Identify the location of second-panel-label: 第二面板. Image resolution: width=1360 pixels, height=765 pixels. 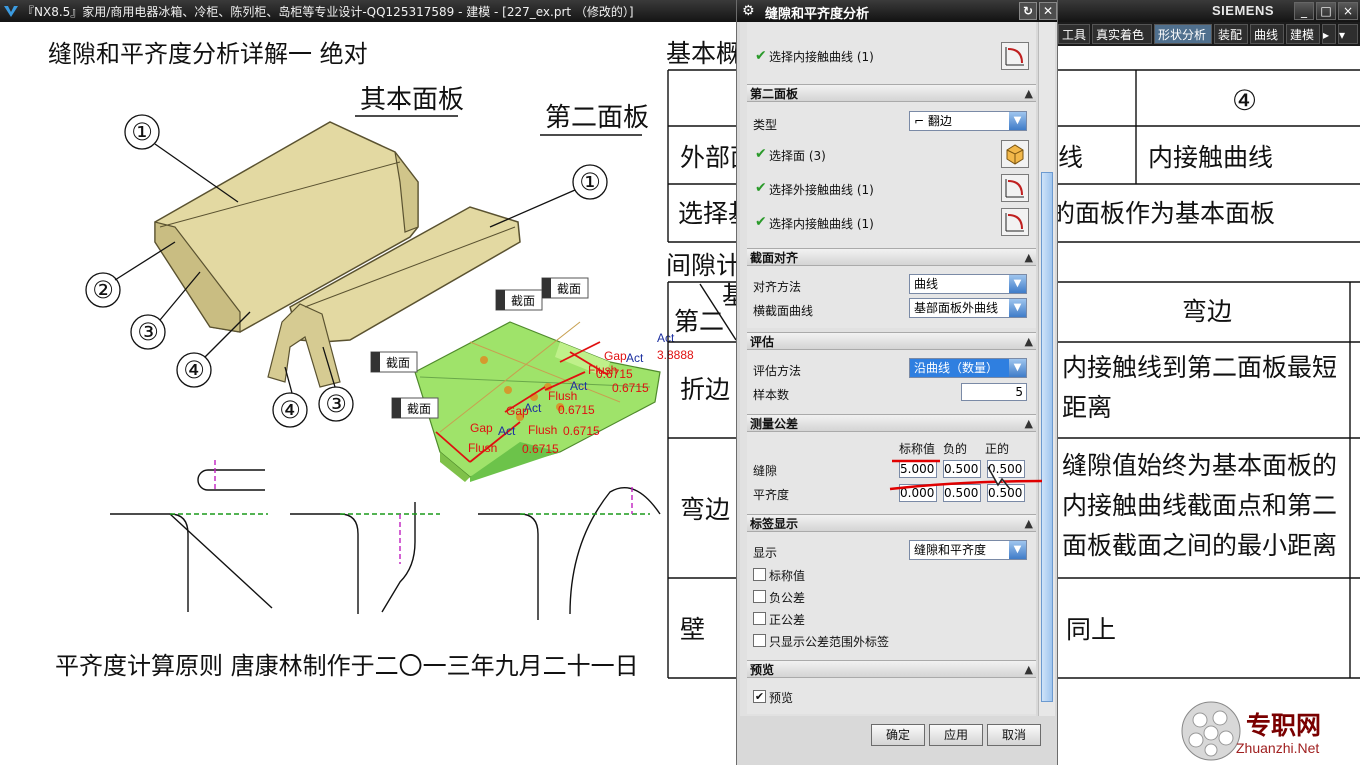
(597, 118).